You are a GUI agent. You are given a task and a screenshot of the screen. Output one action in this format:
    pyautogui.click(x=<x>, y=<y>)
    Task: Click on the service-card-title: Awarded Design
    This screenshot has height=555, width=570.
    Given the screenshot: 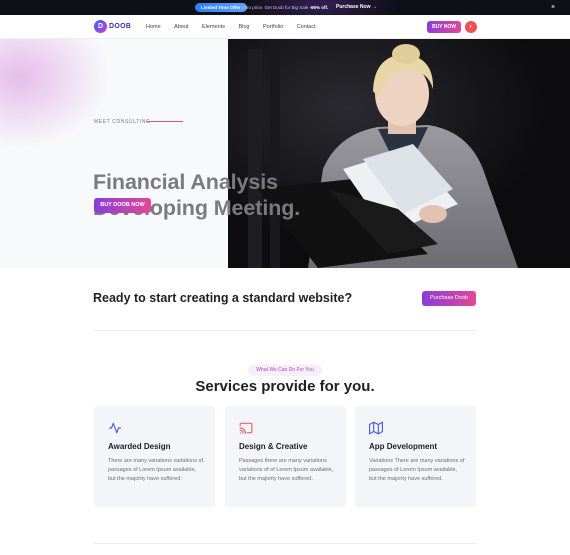 What is the action you would take?
    pyautogui.click(x=139, y=446)
    